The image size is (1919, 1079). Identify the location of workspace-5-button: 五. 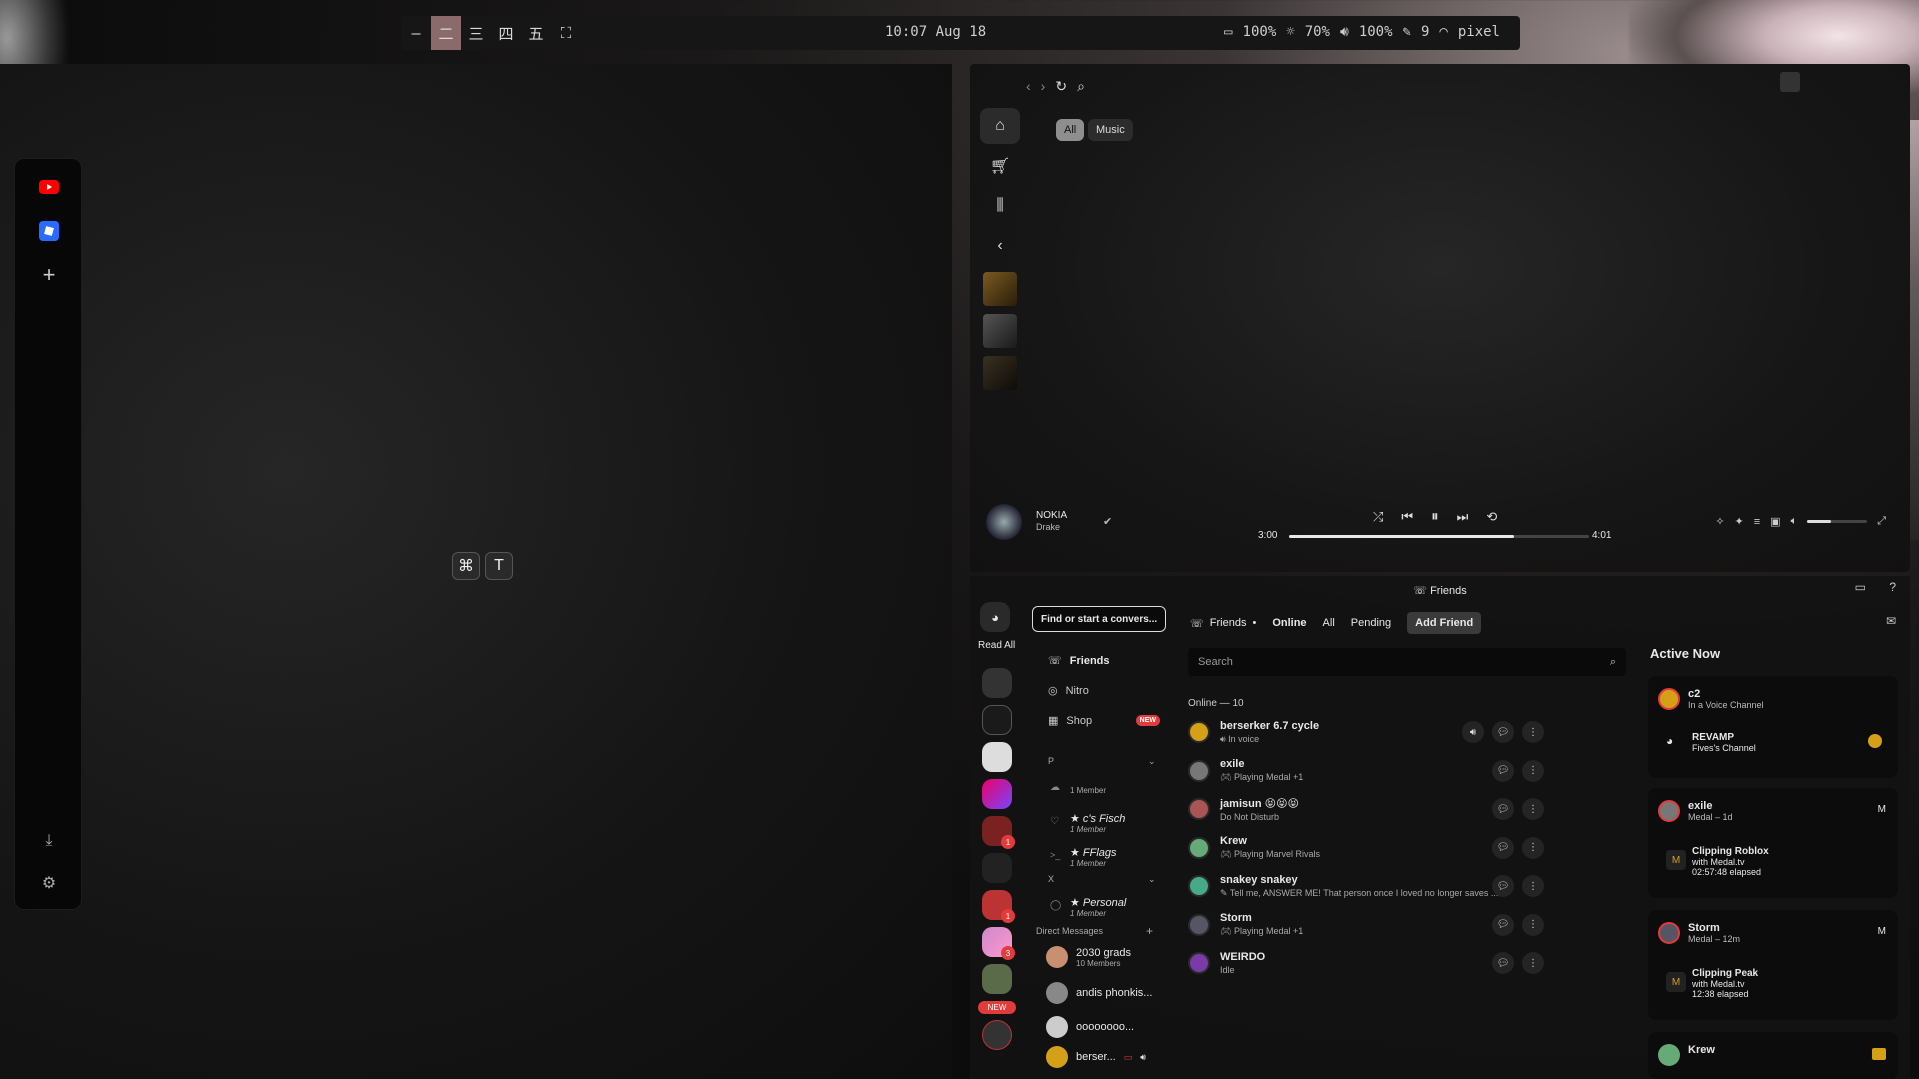
(536, 33).